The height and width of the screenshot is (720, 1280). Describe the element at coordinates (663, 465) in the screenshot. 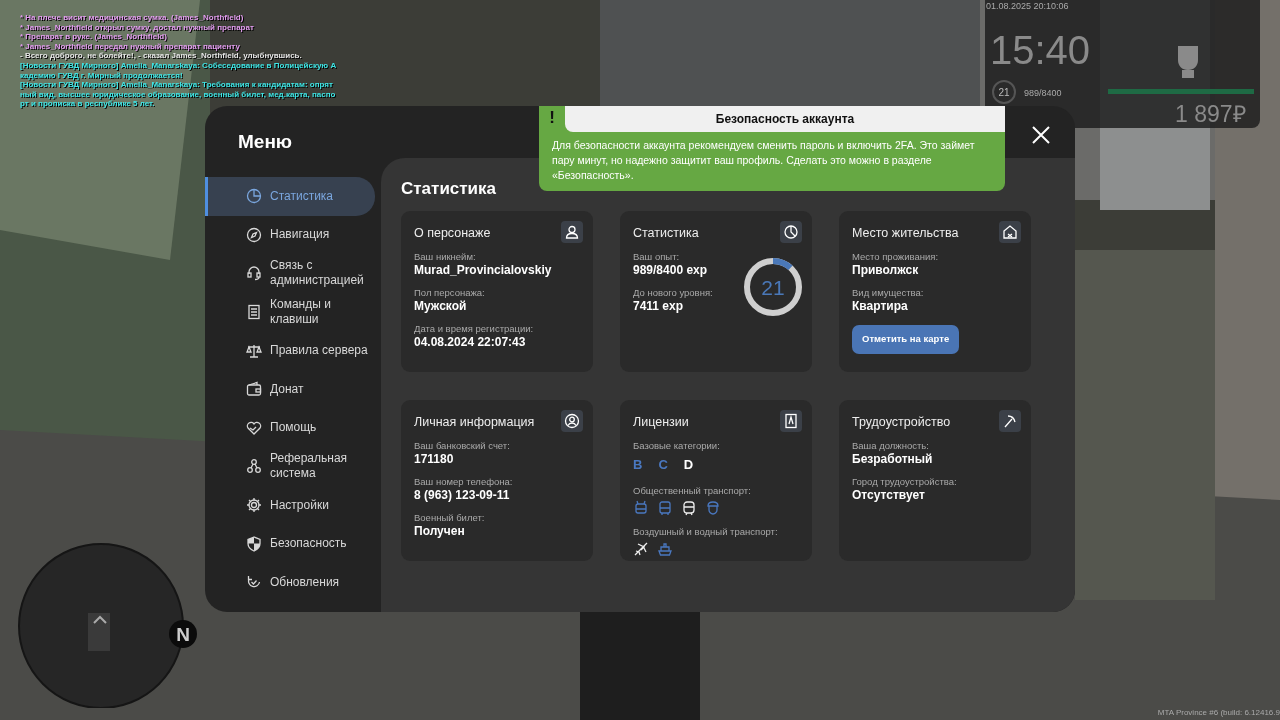

I see `license-category: C` at that location.